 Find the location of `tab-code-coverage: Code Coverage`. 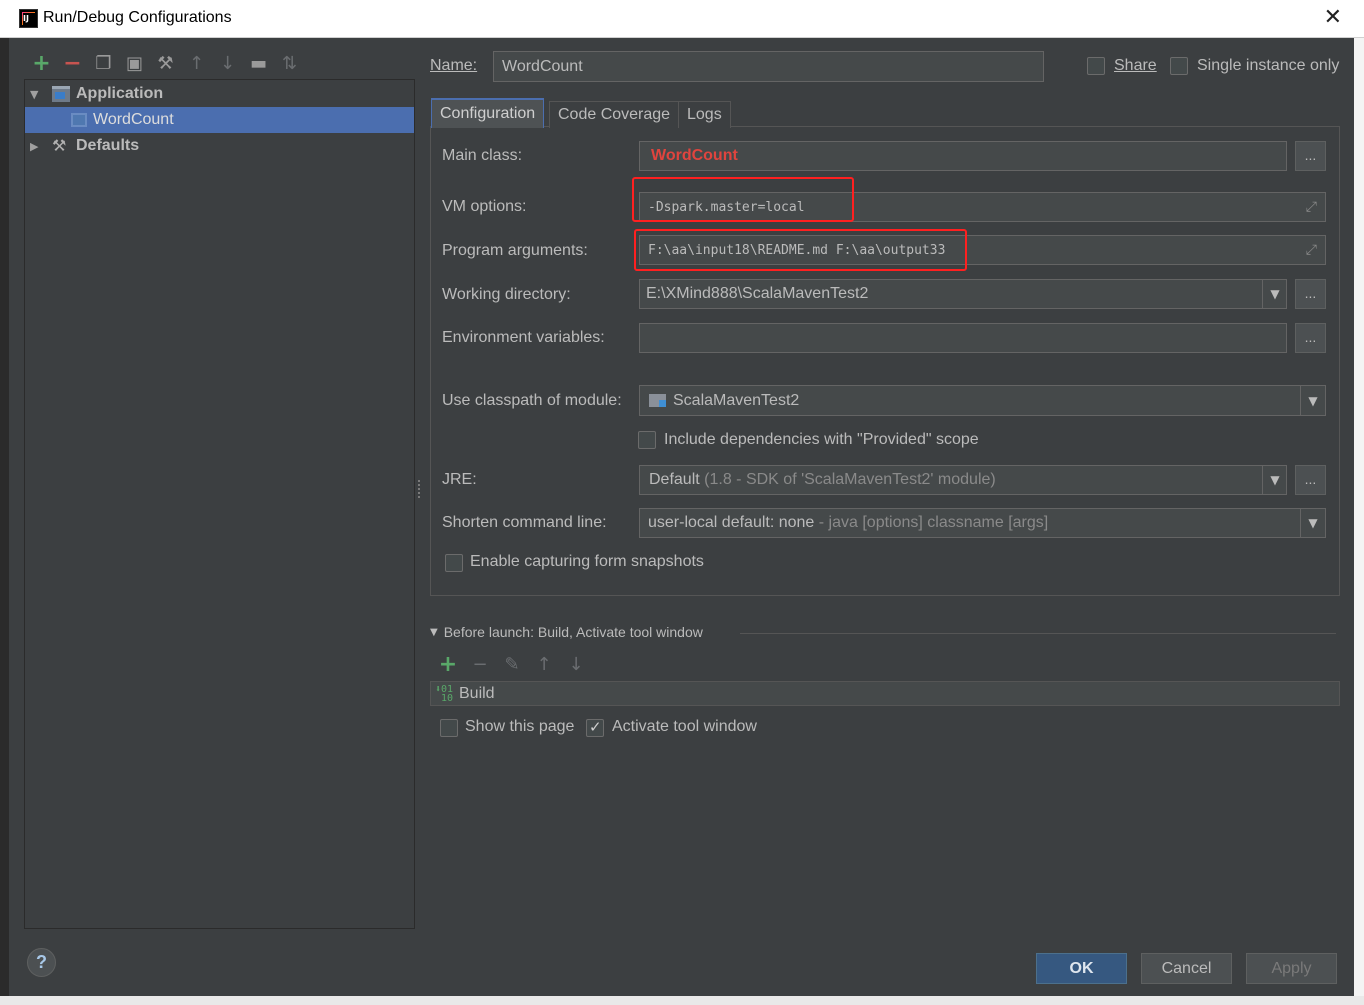

tab-code-coverage: Code Coverage is located at coordinates (614, 114).